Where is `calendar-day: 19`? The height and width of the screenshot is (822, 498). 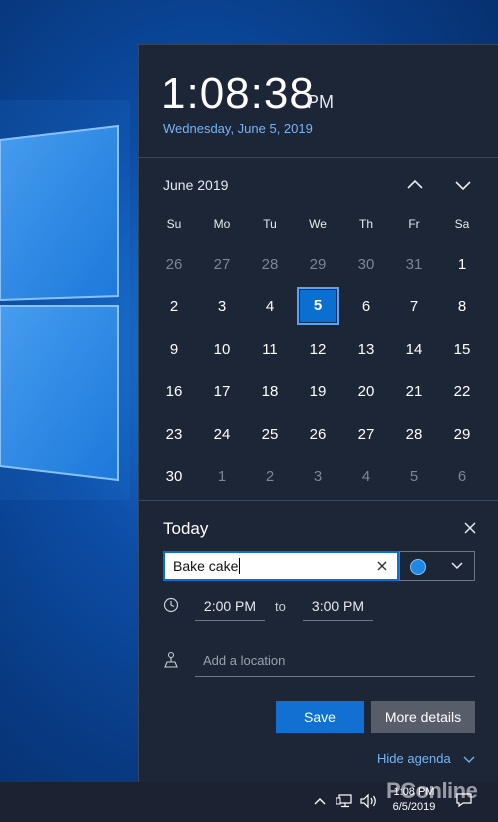 calendar-day: 19 is located at coordinates (318, 392).